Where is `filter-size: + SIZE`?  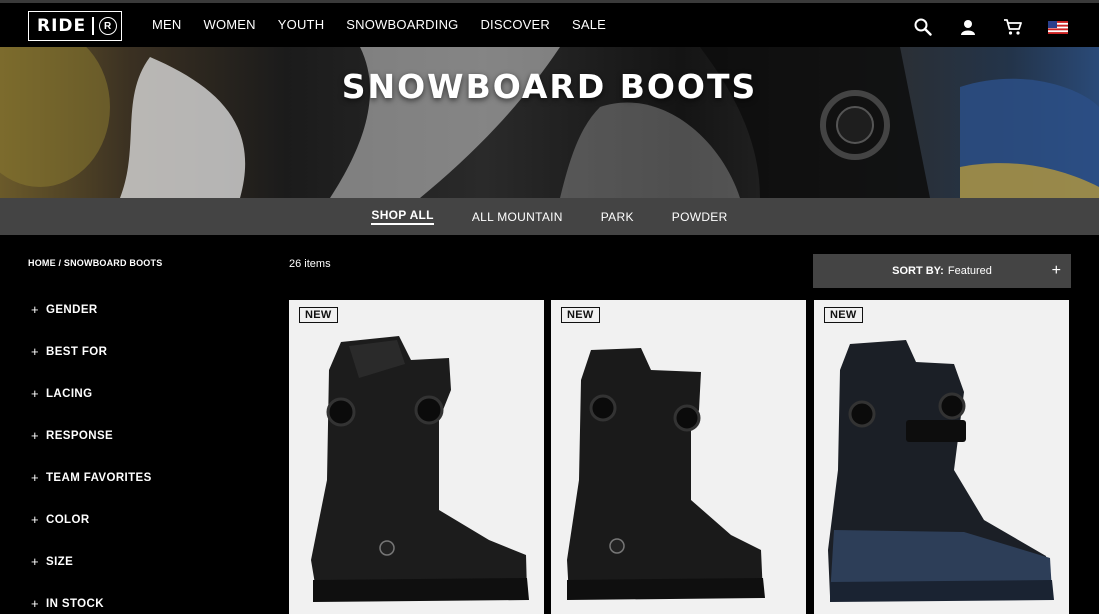
filter-size: + SIZE is located at coordinates (91, 576).